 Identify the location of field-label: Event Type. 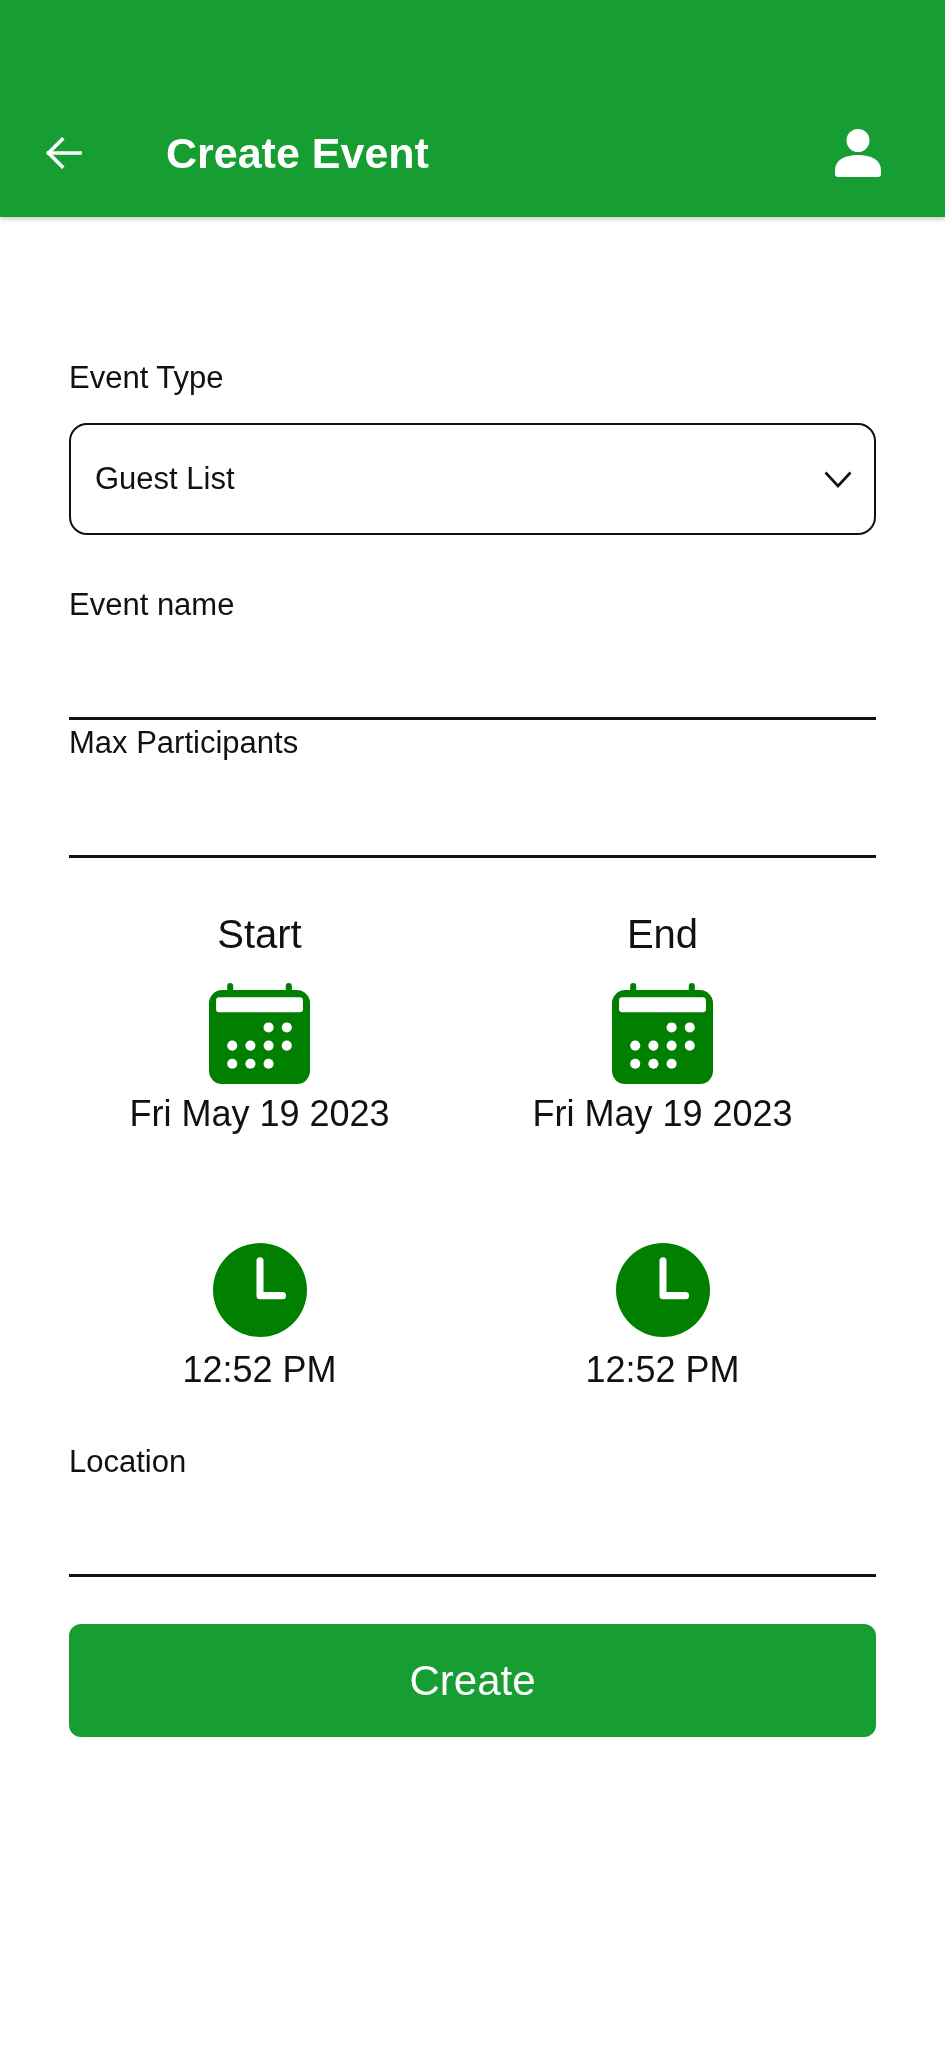
(146, 378).